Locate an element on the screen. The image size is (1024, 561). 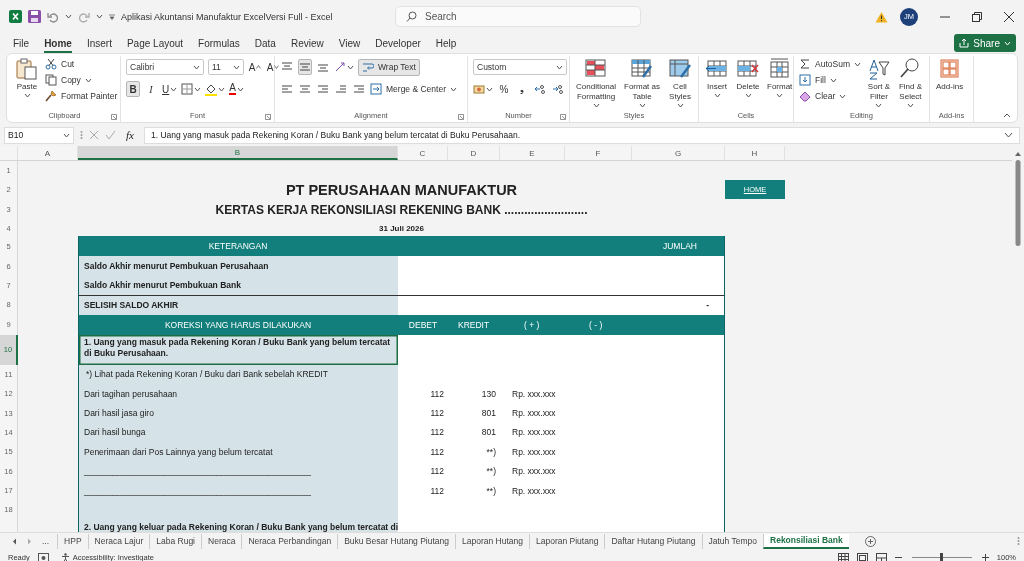
format-button: Format is located at coordinates (780, 77).